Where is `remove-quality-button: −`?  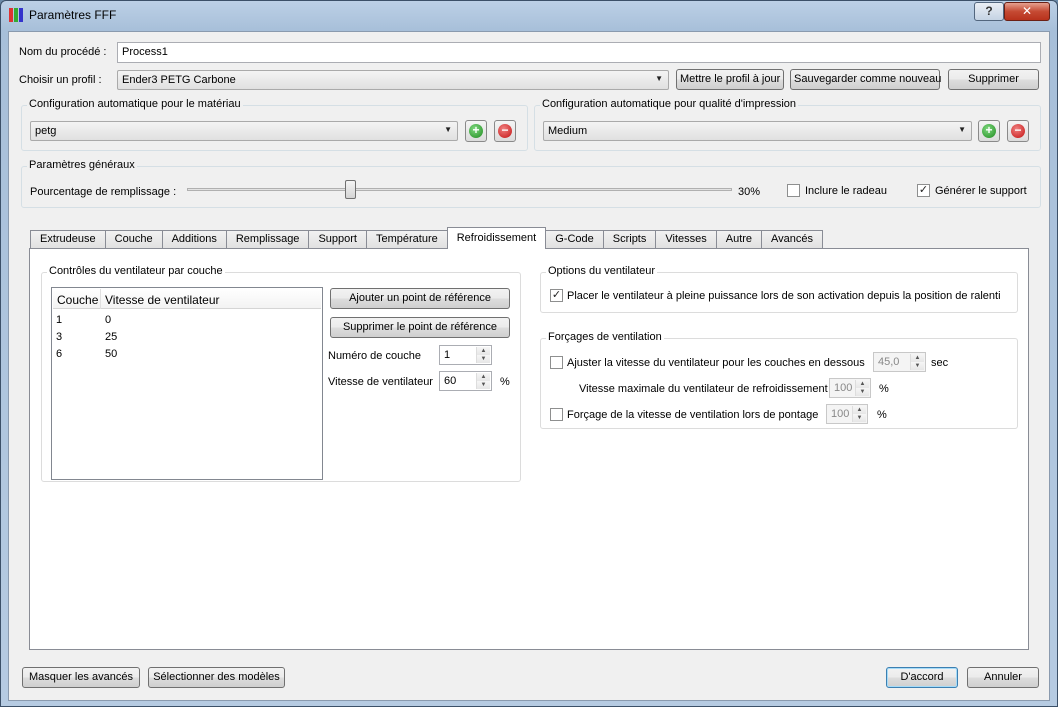
remove-quality-button: − is located at coordinates (1018, 131).